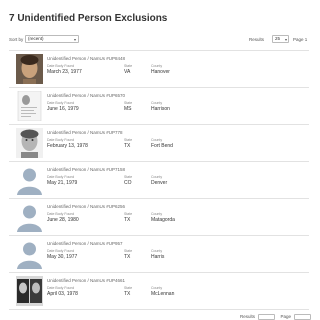  Describe the element at coordinates (62, 183) in the screenshot. I see `date-found-value: May 21, 1979` at that location.